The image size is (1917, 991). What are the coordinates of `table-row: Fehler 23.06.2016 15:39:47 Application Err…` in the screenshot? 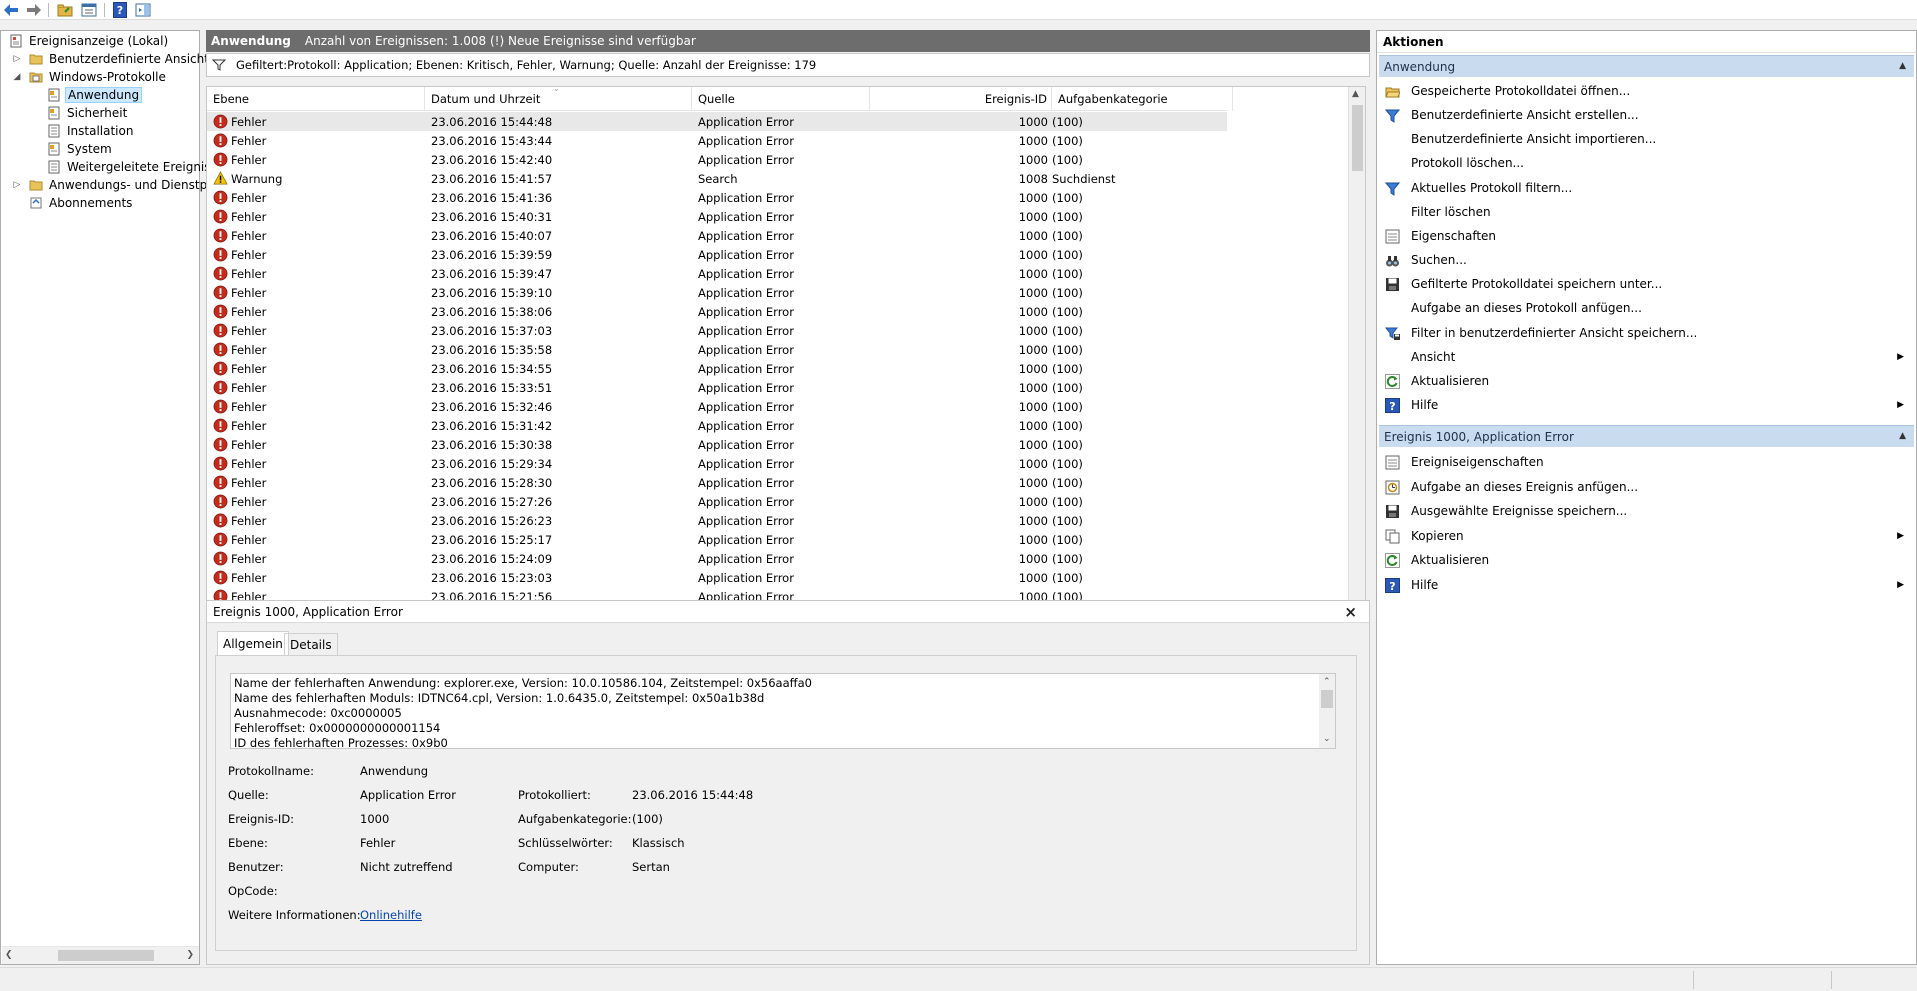 It's located at (717, 273).